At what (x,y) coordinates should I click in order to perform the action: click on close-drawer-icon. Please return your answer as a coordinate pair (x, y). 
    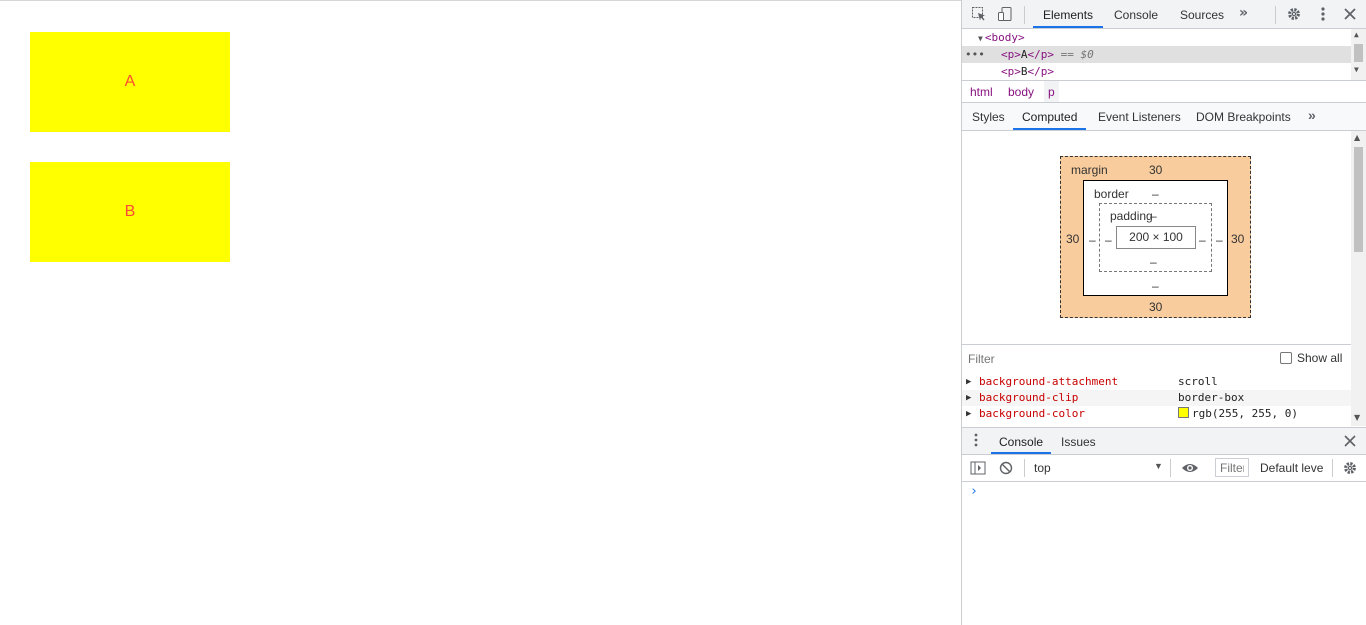
    Looking at the image, I should click on (1350, 442).